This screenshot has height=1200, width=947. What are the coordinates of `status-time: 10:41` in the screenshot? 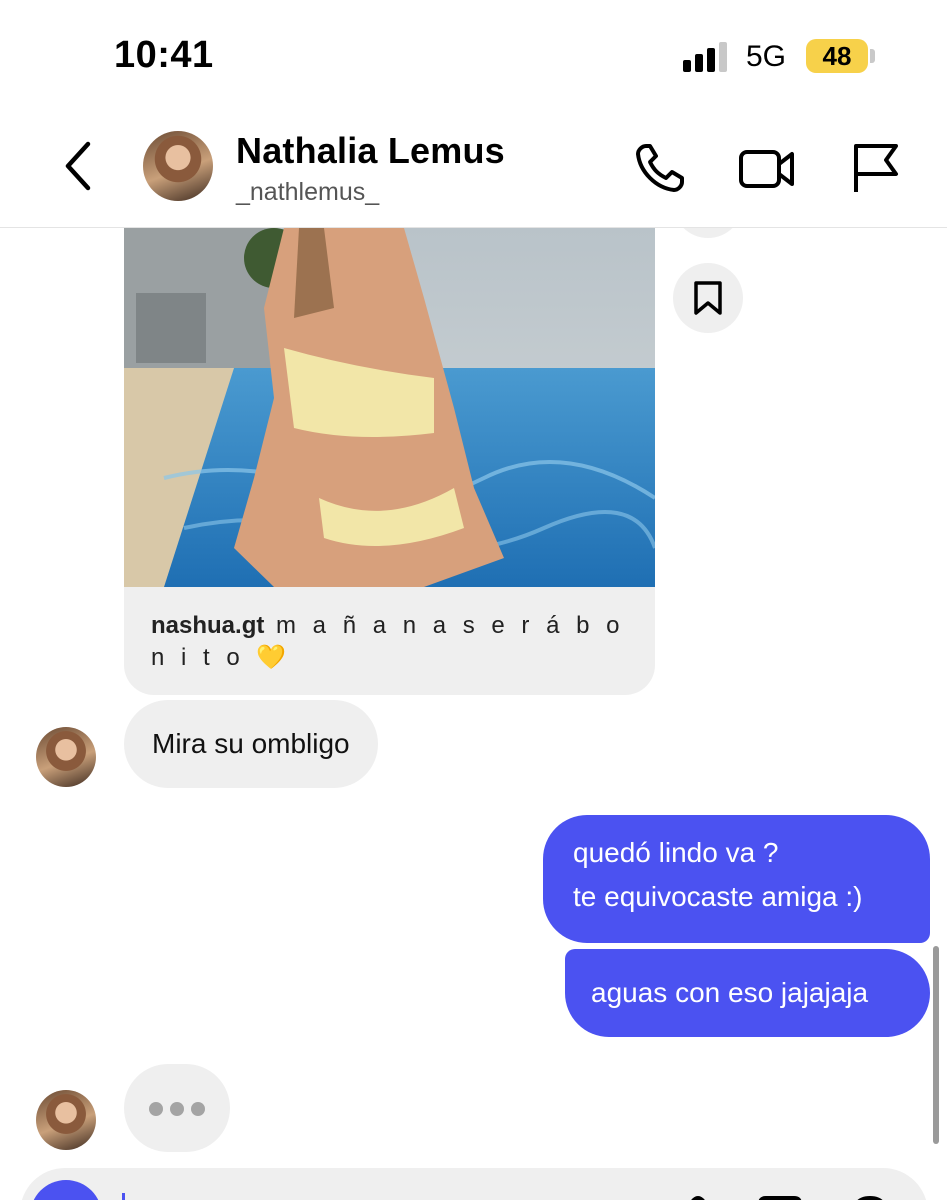 It's located at (164, 55).